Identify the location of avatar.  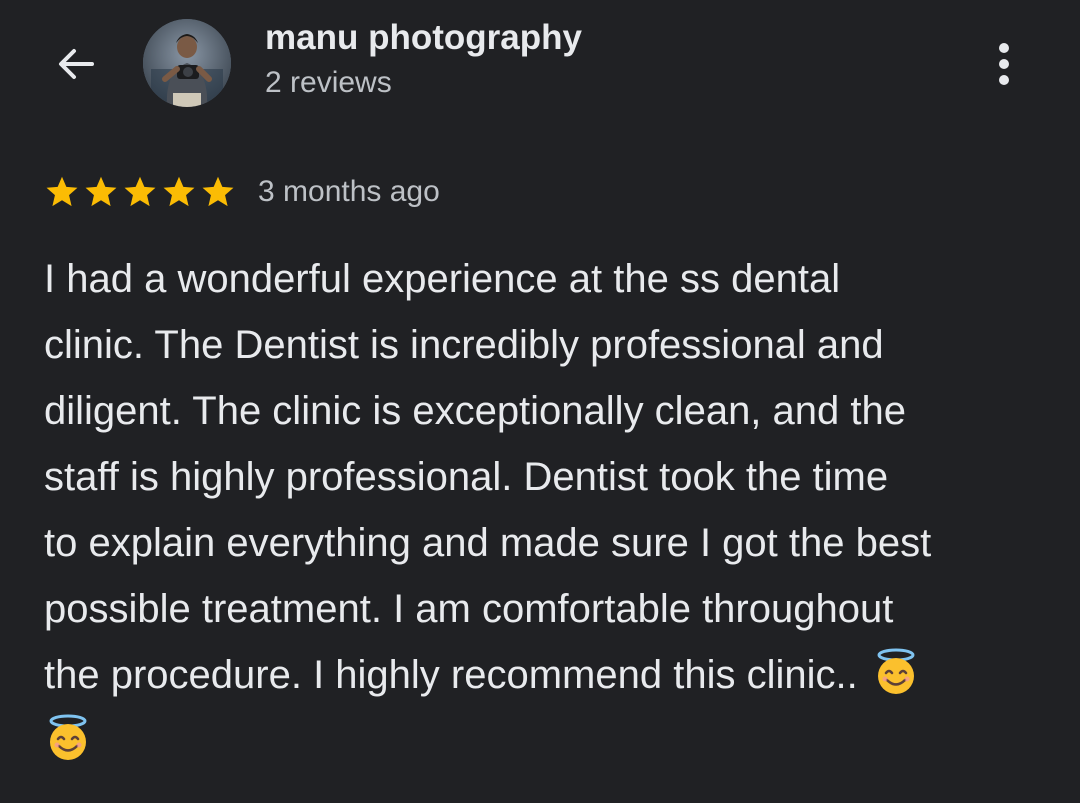
(187, 63).